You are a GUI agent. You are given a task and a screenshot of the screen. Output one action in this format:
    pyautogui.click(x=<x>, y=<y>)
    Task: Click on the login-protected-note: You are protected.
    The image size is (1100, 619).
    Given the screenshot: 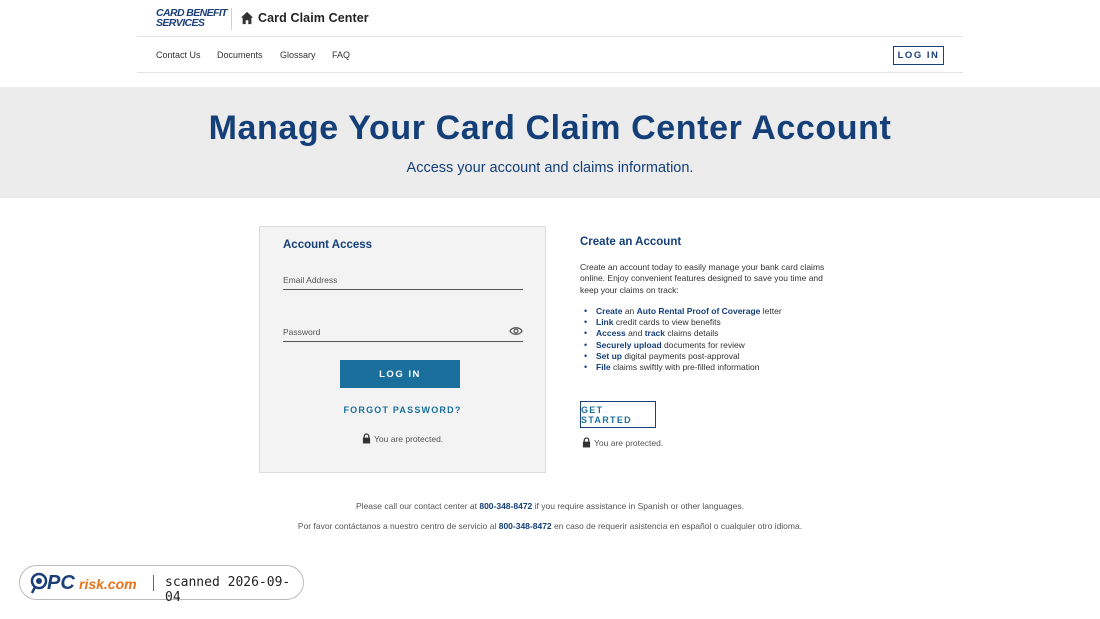 What is the action you would take?
    pyautogui.click(x=402, y=438)
    